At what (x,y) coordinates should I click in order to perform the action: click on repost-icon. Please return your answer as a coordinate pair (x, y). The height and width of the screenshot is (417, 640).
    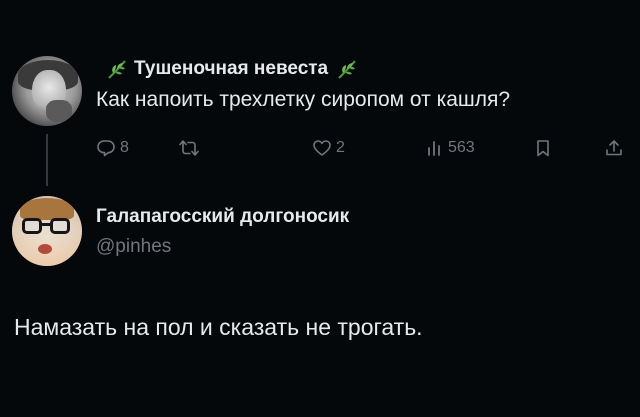
    Looking at the image, I should click on (189, 148).